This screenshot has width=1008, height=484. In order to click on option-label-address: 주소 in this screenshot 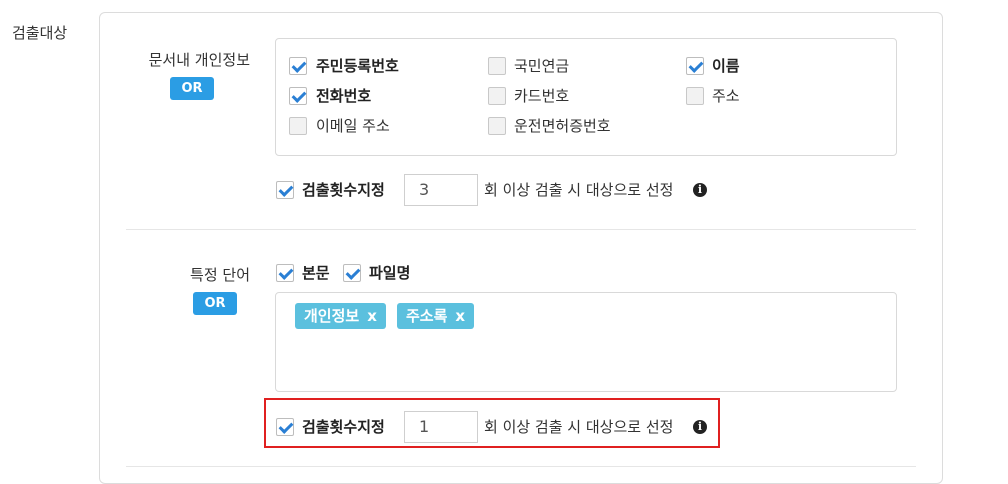, I will do `click(726, 96)`.